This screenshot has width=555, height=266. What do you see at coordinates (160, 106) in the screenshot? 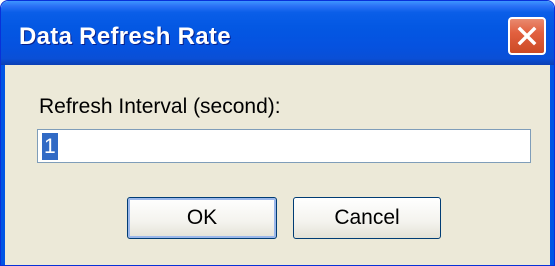
I see `refresh-interval-label: Refresh Interval (second):` at bounding box center [160, 106].